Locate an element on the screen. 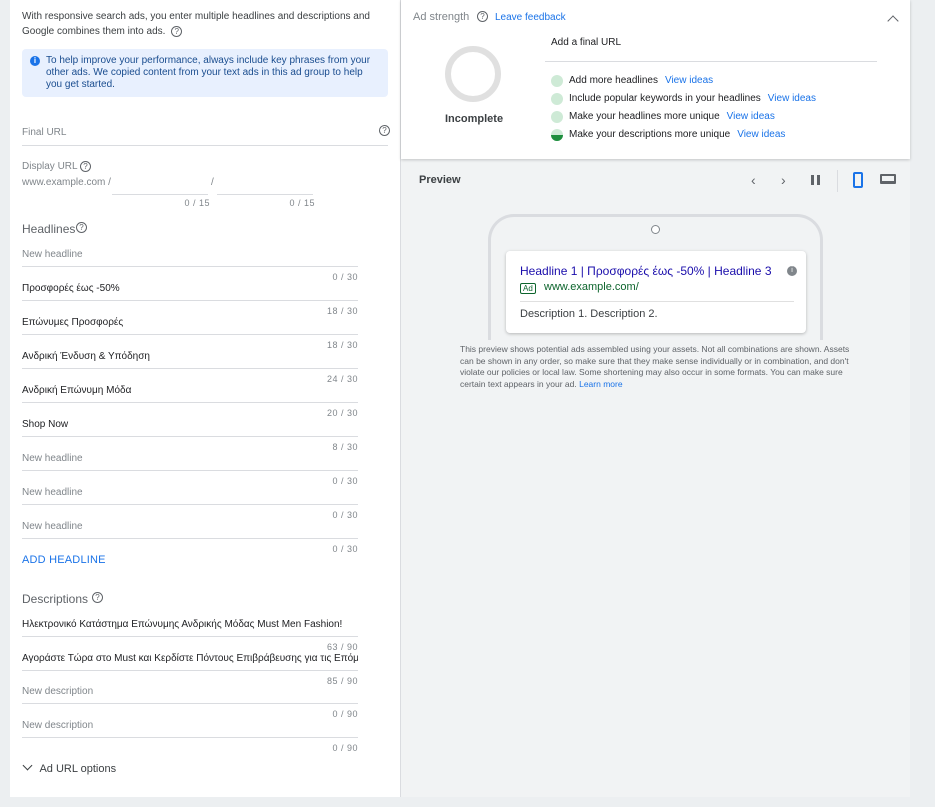 Image resolution: width=935 pixels, height=807 pixels. description-counter: 63 / 90 is located at coordinates (342, 647).